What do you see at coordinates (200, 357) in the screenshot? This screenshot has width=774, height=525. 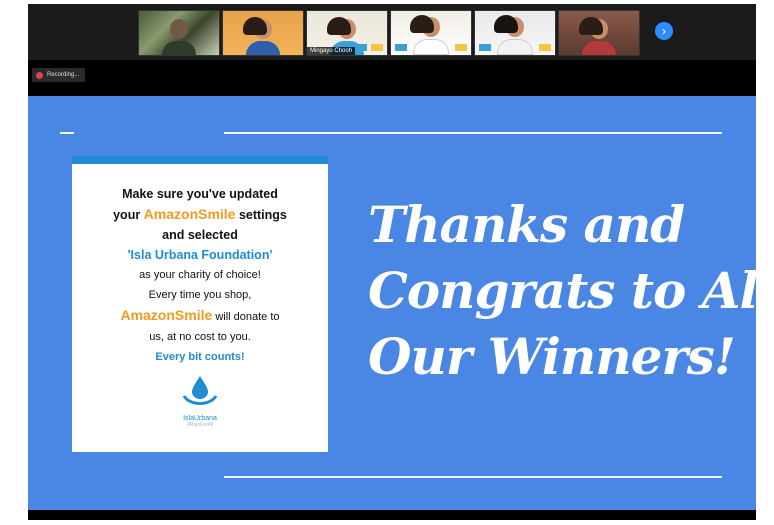 I see `card-tagline: Every bit counts!` at bounding box center [200, 357].